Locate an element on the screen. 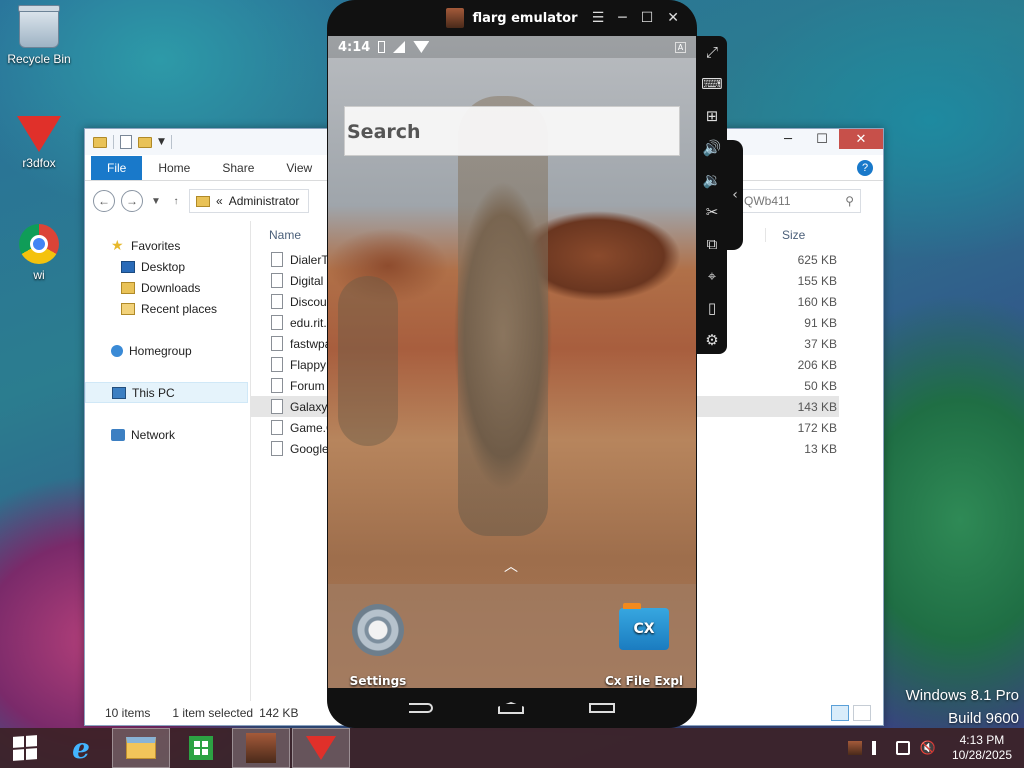 Image resolution: width=1024 pixels, height=768 pixels. help-icon: ? is located at coordinates (865, 168).